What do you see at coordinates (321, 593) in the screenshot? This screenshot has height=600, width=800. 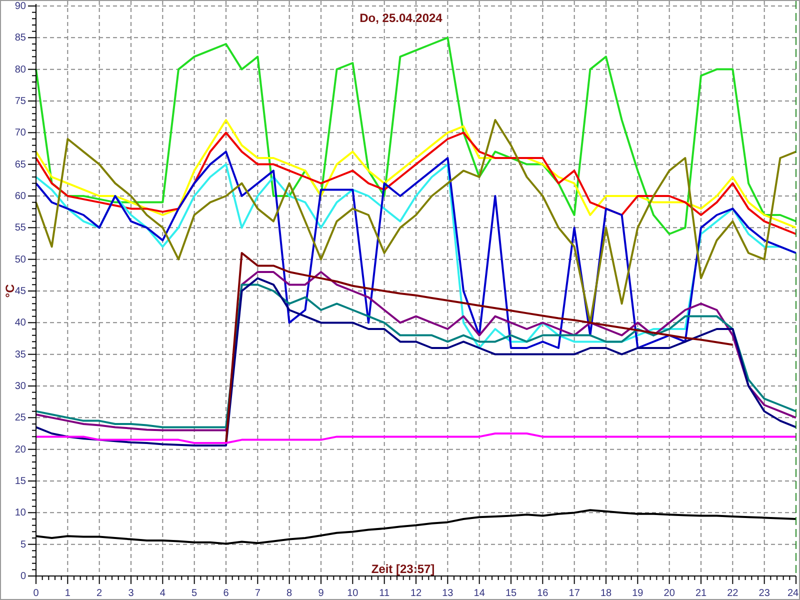 I see `tick-label: 9` at bounding box center [321, 593].